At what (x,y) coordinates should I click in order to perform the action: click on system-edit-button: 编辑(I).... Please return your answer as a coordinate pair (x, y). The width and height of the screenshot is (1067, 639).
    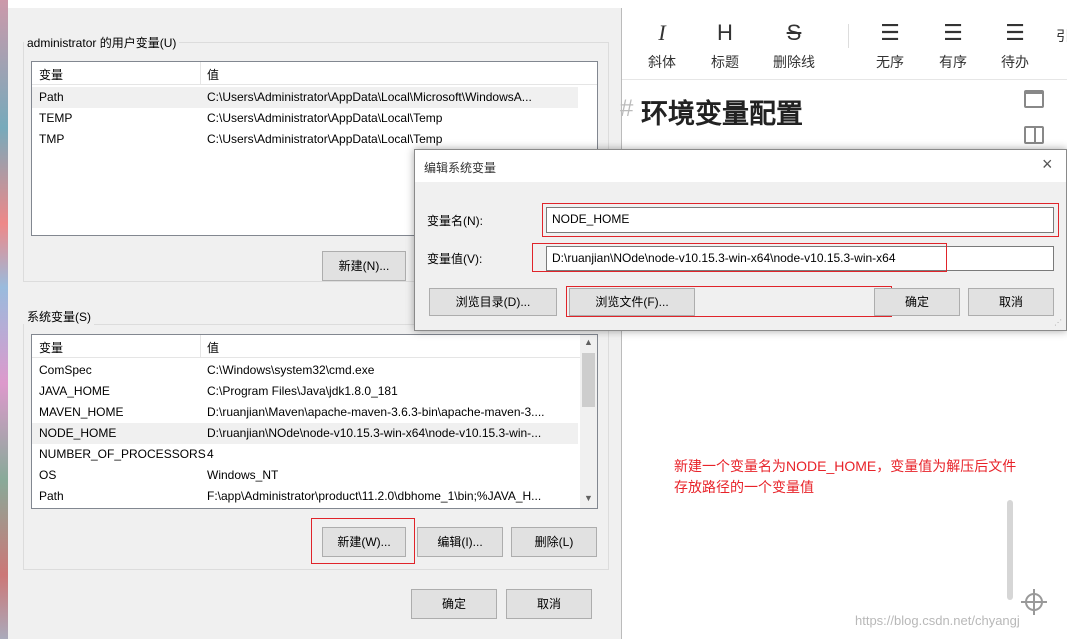
    Looking at the image, I should click on (460, 542).